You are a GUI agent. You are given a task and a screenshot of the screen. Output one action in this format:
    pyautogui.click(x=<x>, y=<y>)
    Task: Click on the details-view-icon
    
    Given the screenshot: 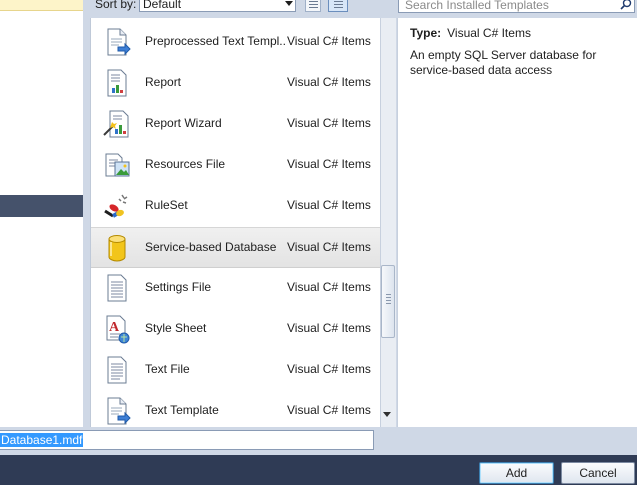 What is the action you would take?
    pyautogui.click(x=338, y=5)
    